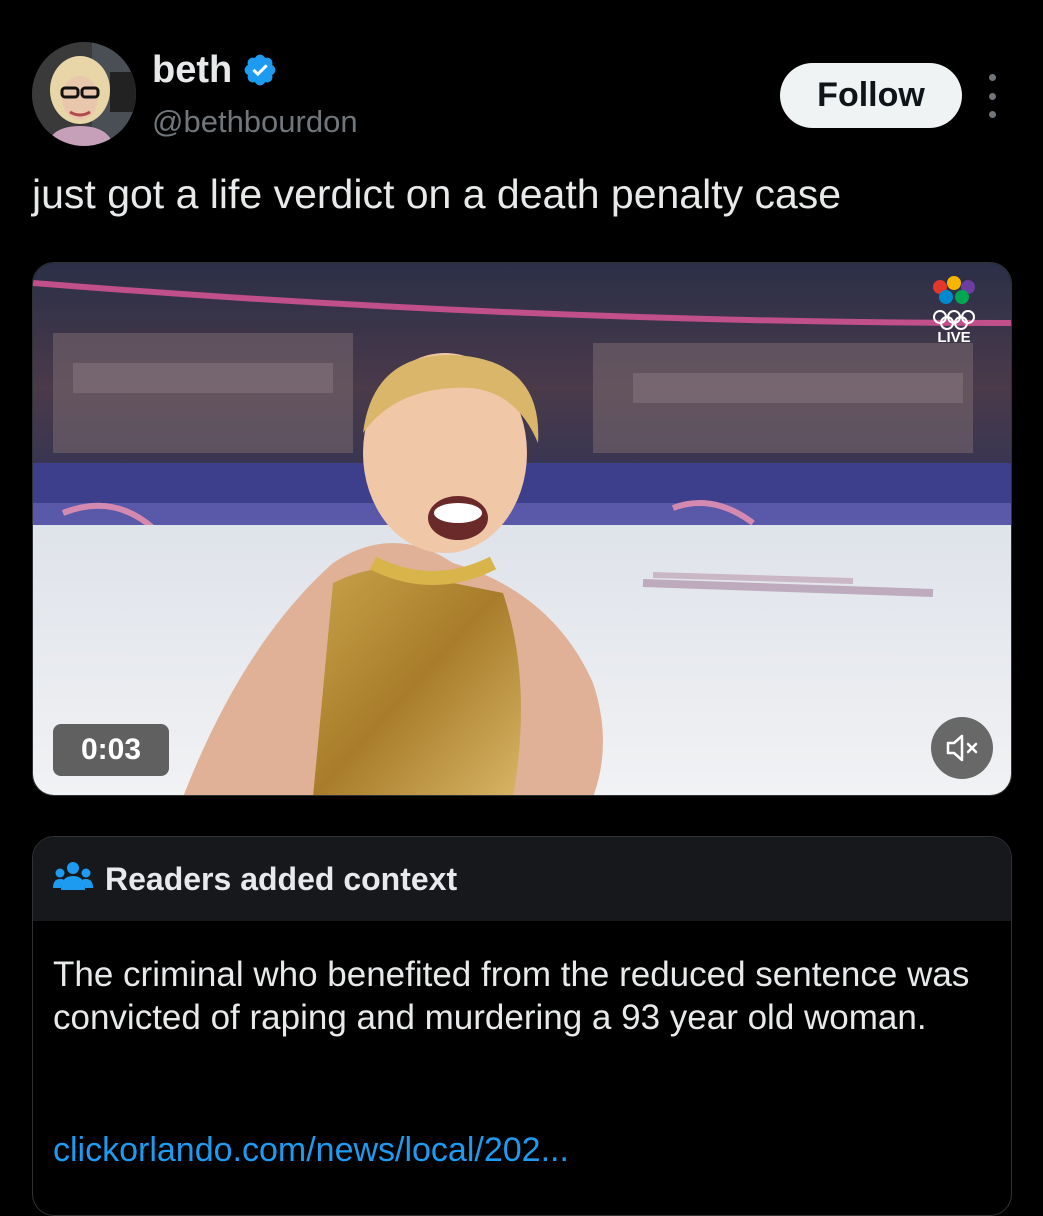 The image size is (1043, 1216). What do you see at coordinates (962, 748) in the screenshot?
I see `muted-speaker-icon` at bounding box center [962, 748].